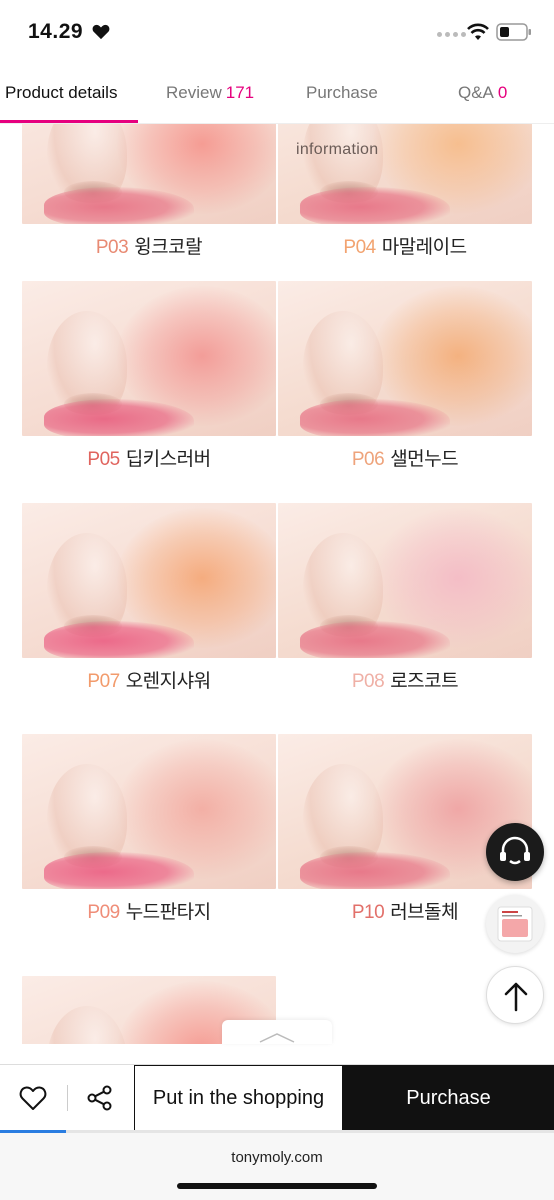 The image size is (554, 1200). I want to click on swatch-card: P08 로즈코트, so click(405, 608).